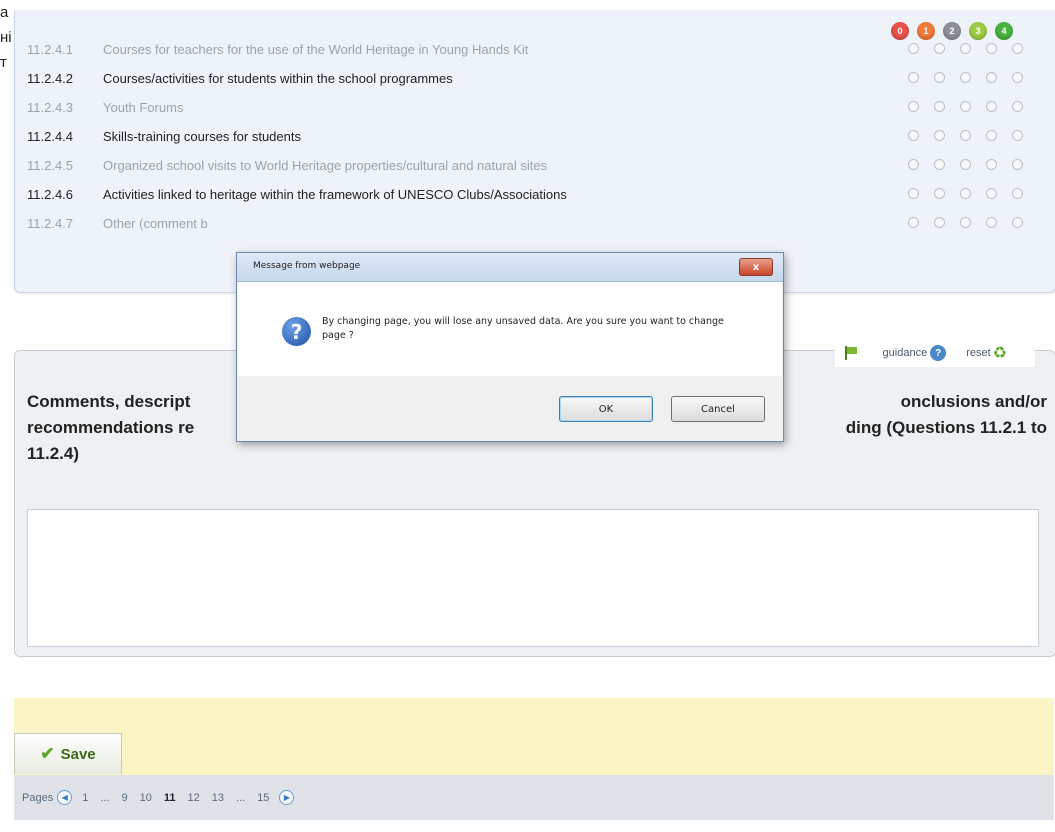  I want to click on clipped-text-2: ні, so click(6, 37).